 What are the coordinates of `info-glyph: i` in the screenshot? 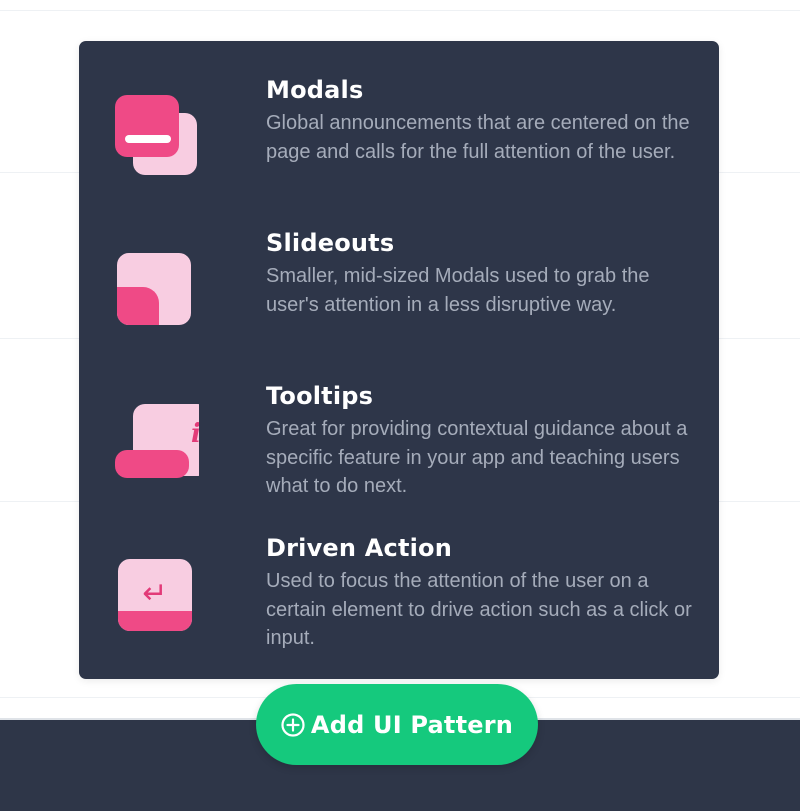 It's located at (195, 434).